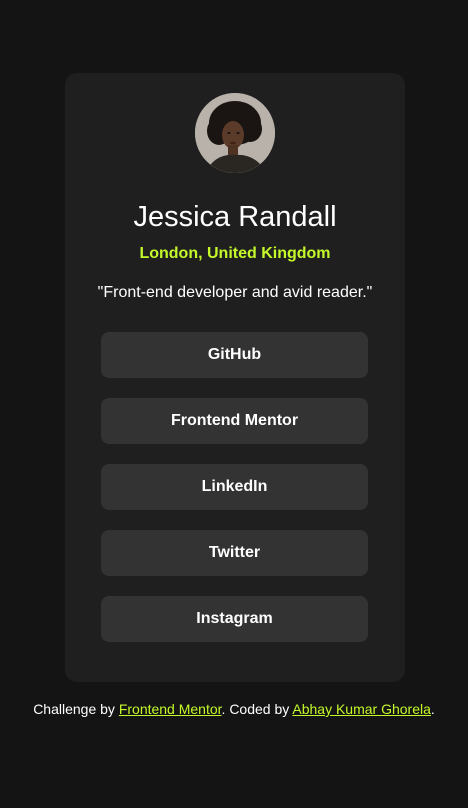 The height and width of the screenshot is (808, 468). Describe the element at coordinates (234, 487) in the screenshot. I see `linkedin-link-button: LinkedIn` at that location.